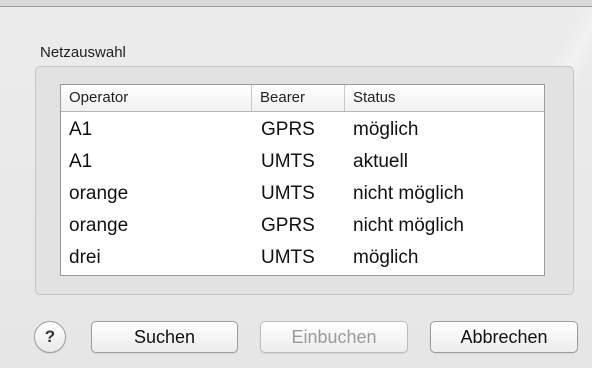 This screenshot has height=368, width=592. Describe the element at coordinates (50, 337) in the screenshot. I see `help-button: ?` at that location.